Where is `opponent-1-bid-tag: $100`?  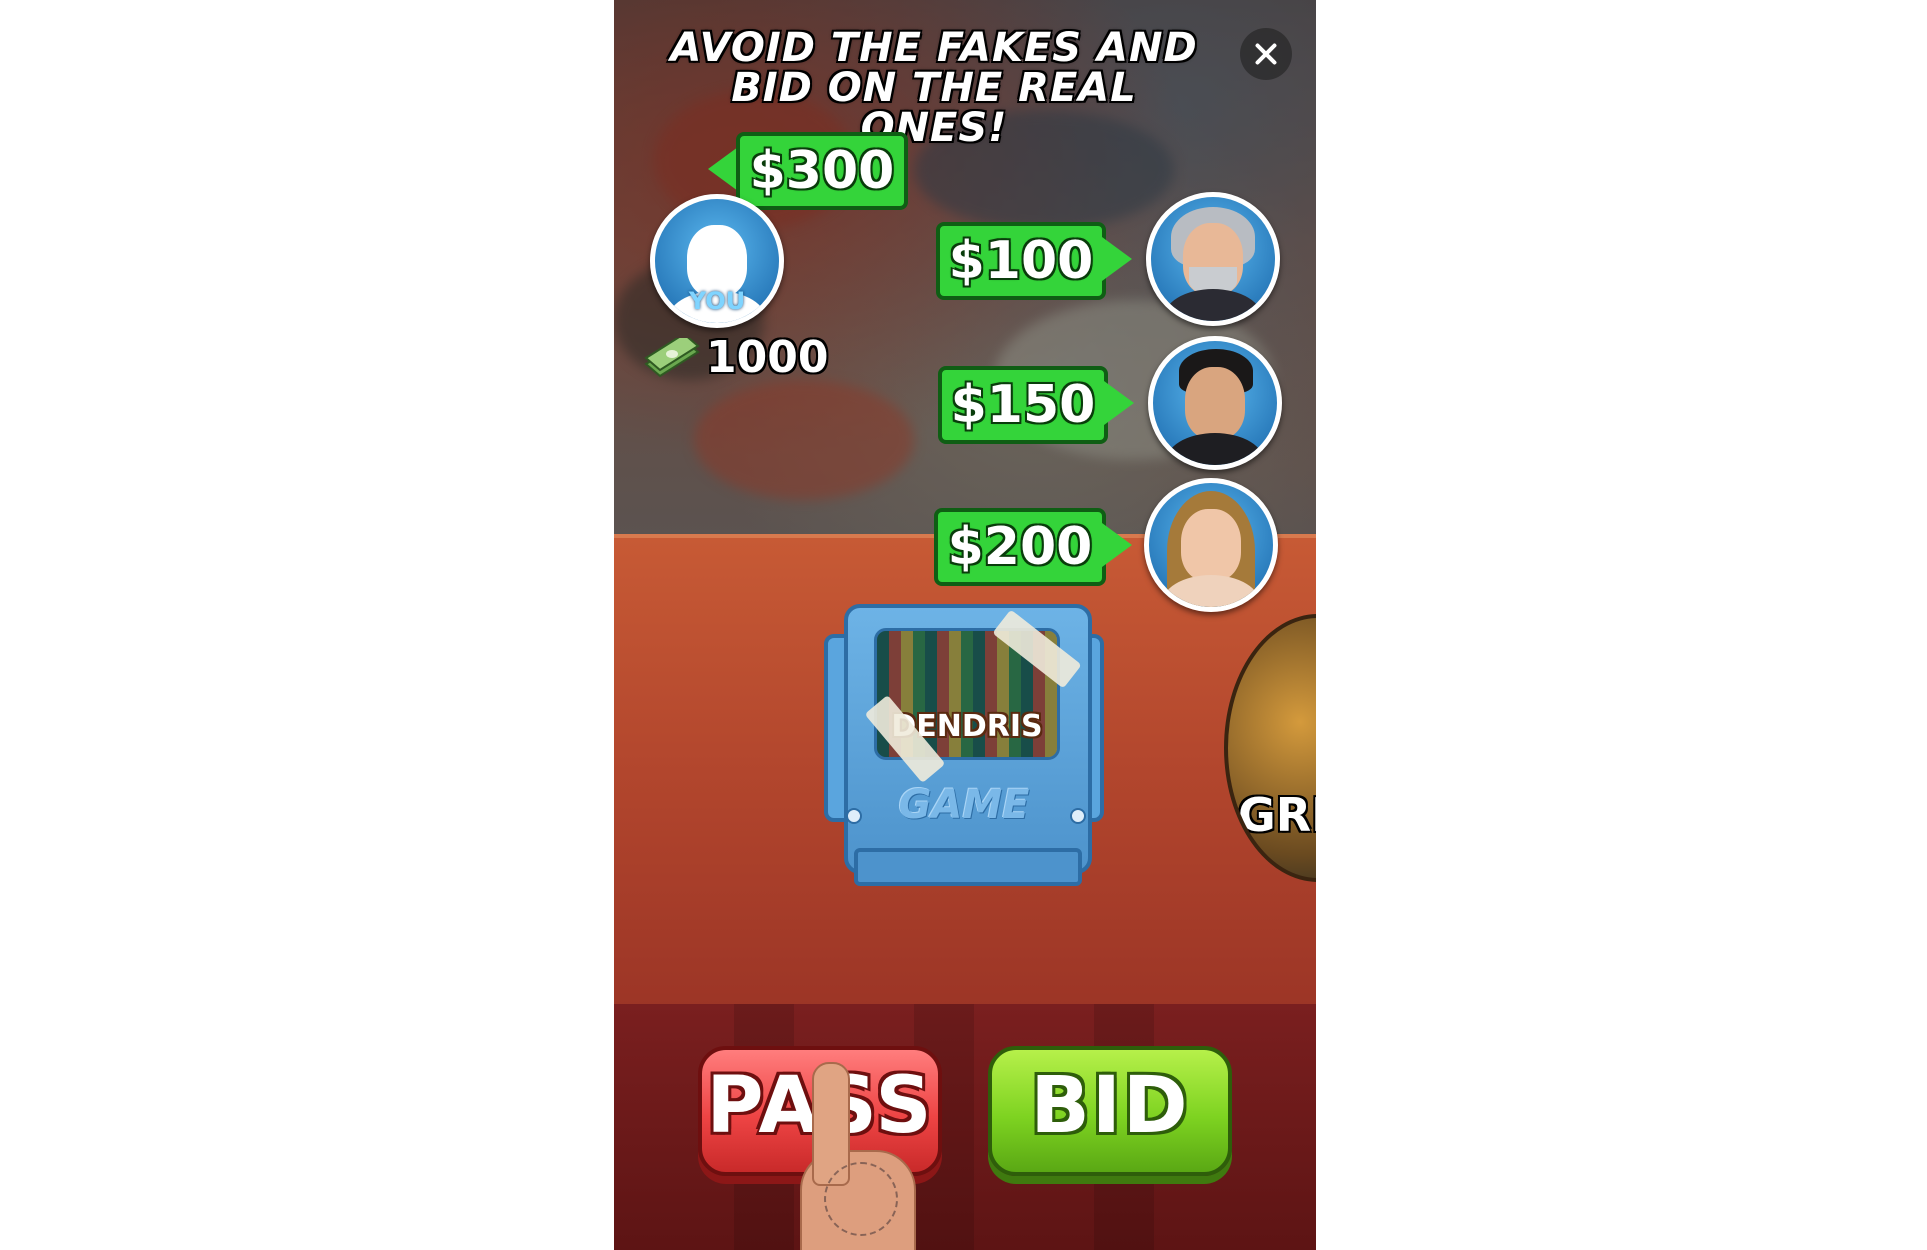 opponent-1-bid-tag: $100 is located at coordinates (1021, 261).